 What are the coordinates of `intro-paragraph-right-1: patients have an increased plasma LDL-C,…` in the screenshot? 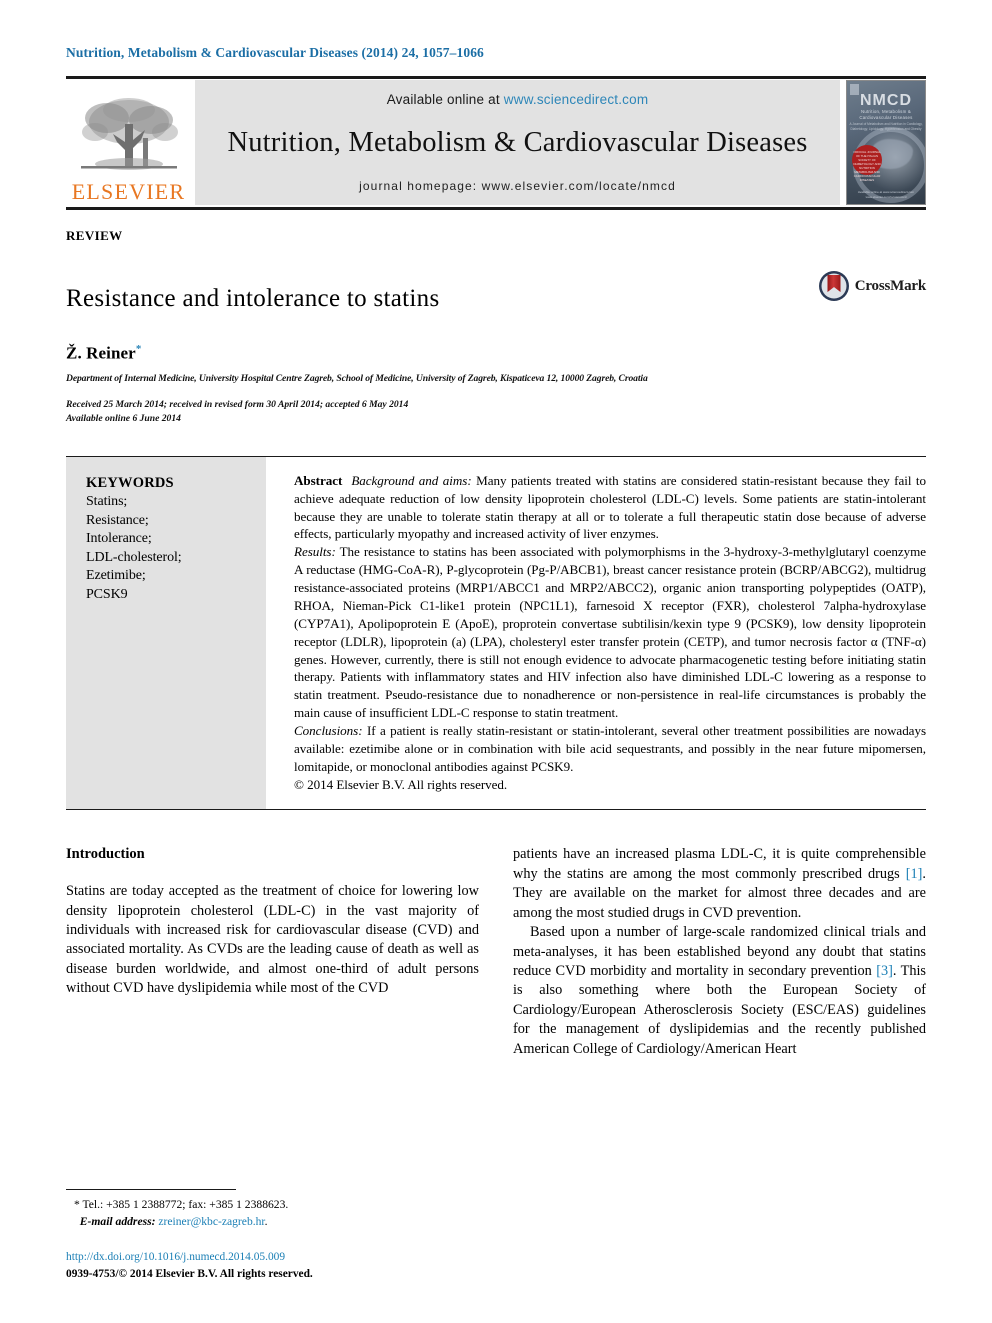 It's located at (719, 884).